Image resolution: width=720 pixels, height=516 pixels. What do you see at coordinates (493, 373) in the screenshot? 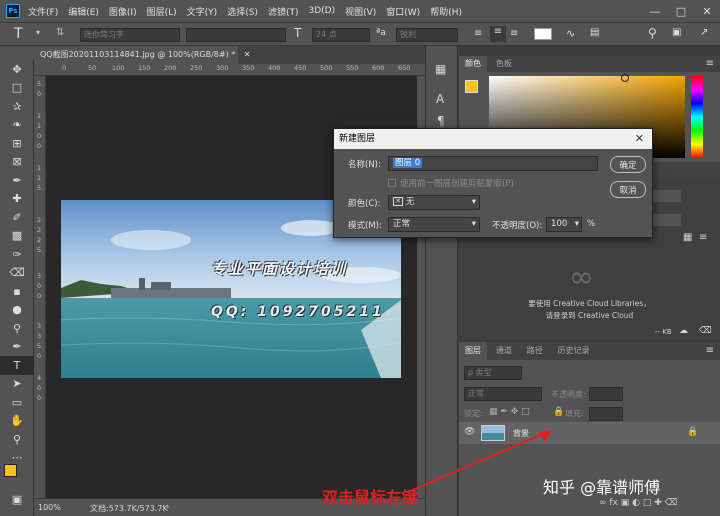
I see `layer-filter-select: ρ 类型` at bounding box center [493, 373].